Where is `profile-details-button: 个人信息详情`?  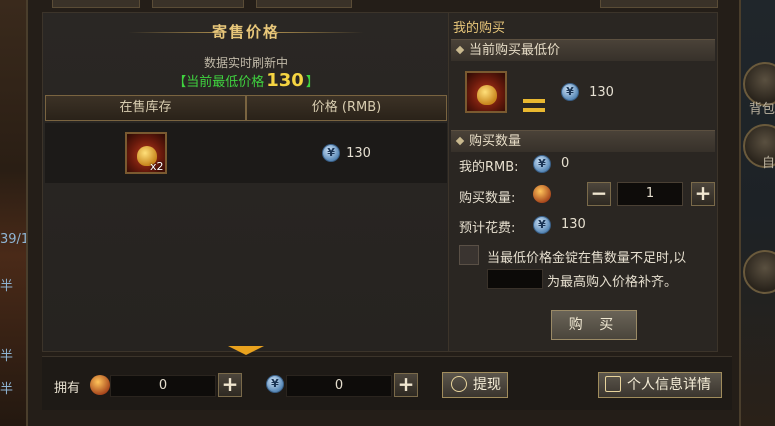
profile-details-button: 个人信息详情 is located at coordinates (660, 385).